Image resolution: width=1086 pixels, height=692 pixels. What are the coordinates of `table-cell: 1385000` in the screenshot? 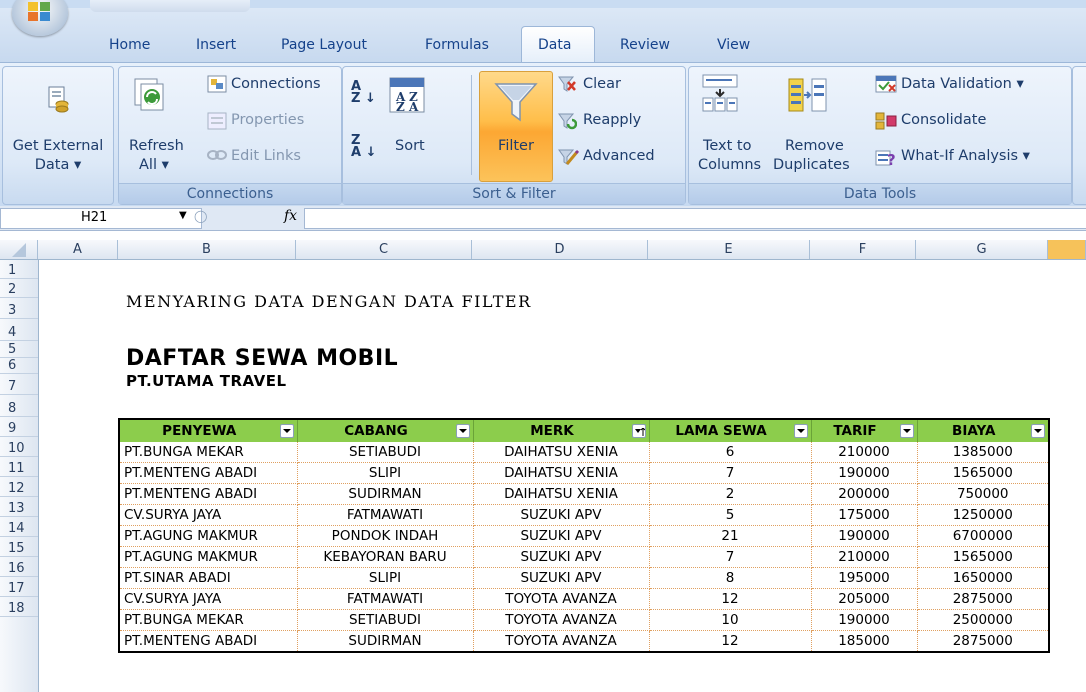 It's located at (983, 452).